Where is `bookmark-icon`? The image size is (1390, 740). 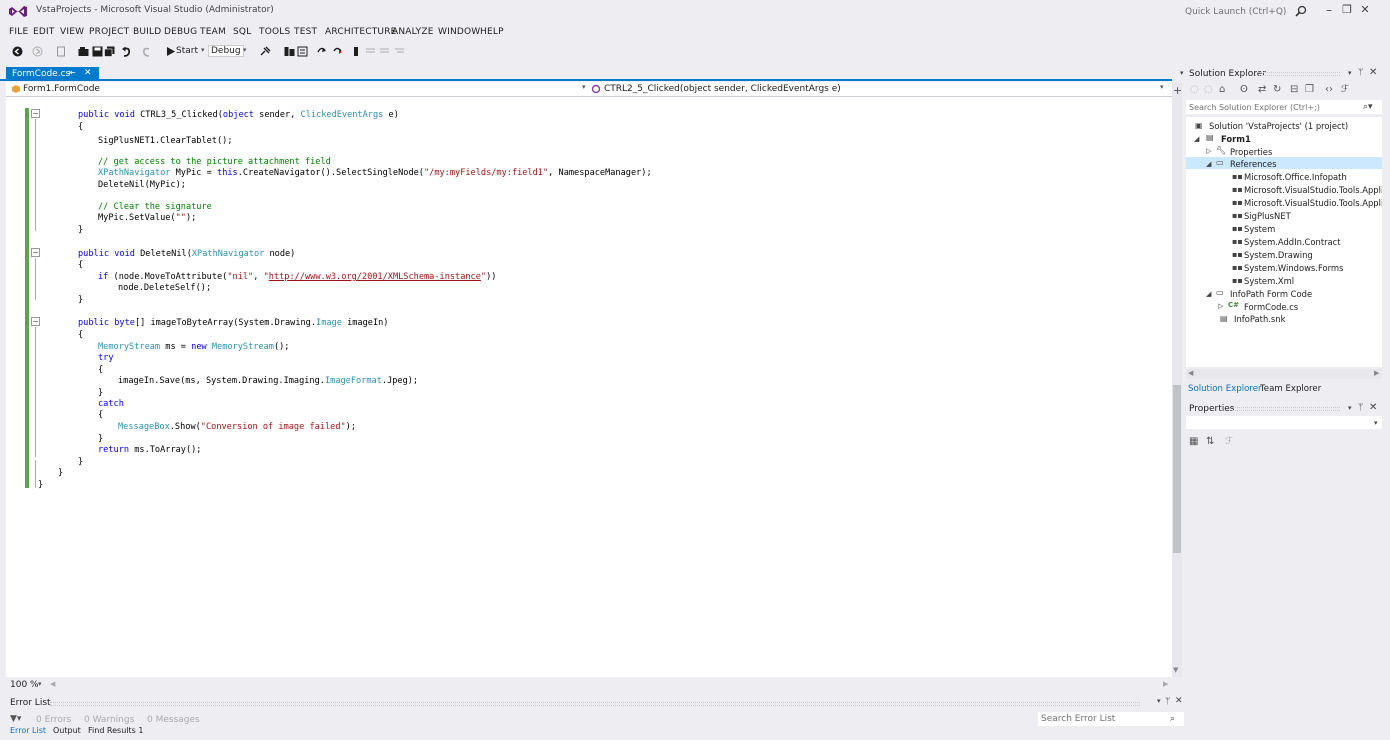
bookmark-icon is located at coordinates (356, 51).